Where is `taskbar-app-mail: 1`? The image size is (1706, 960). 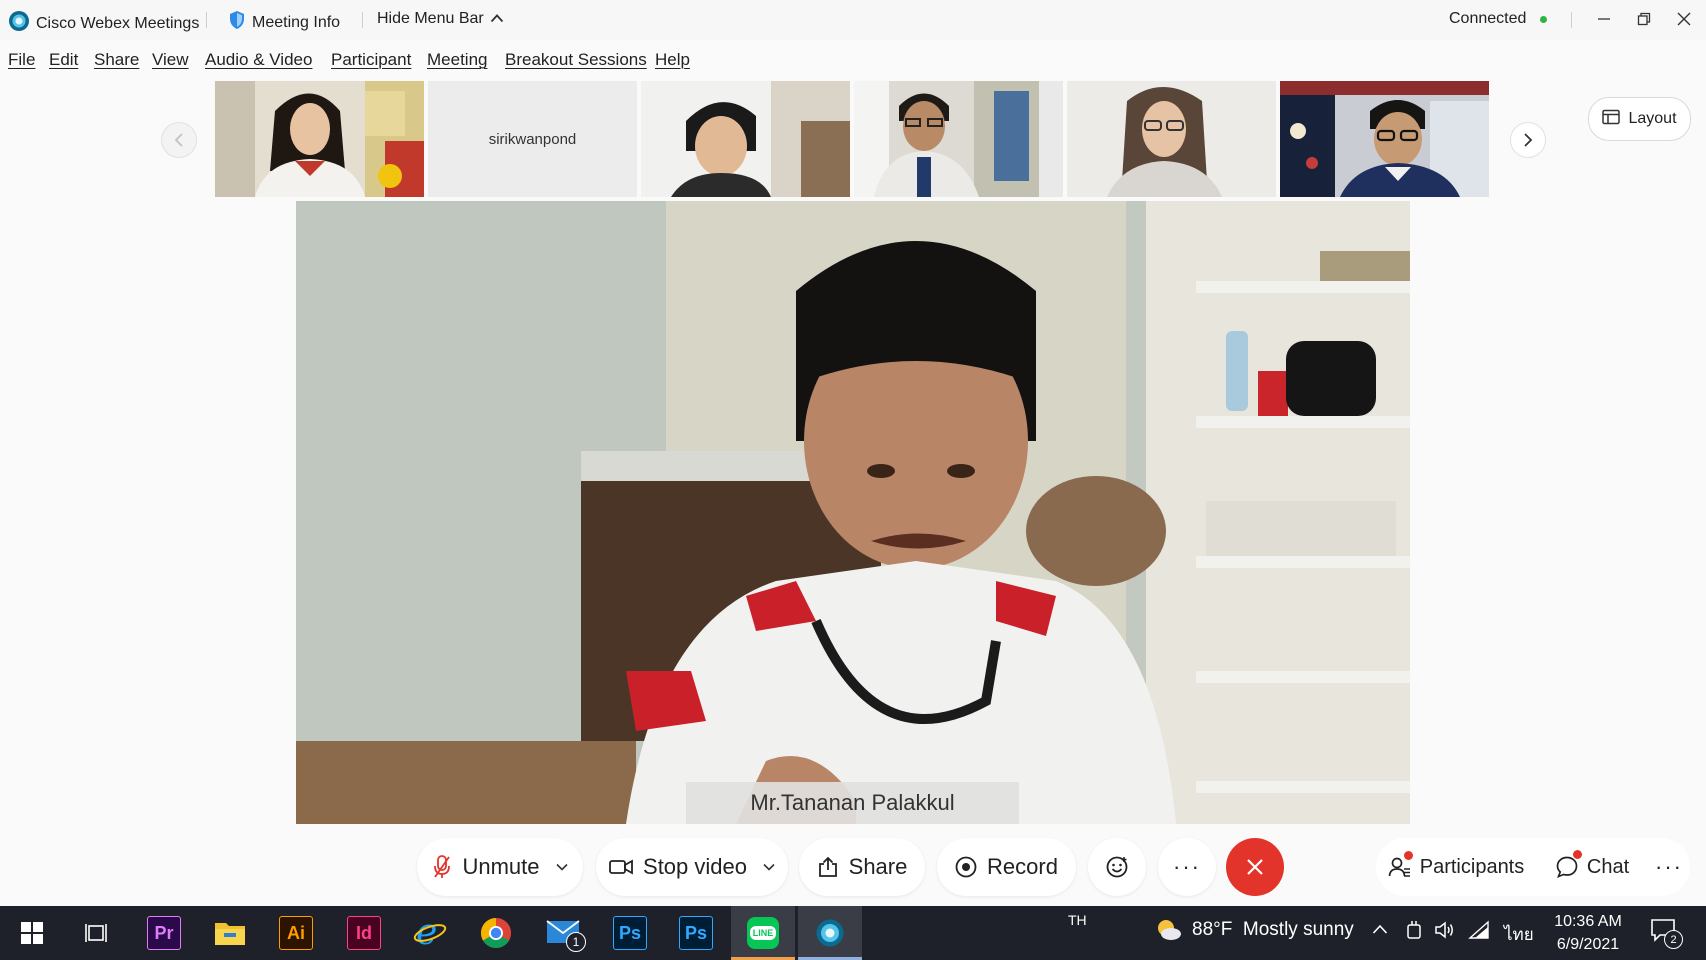 taskbar-app-mail: 1 is located at coordinates (564, 933).